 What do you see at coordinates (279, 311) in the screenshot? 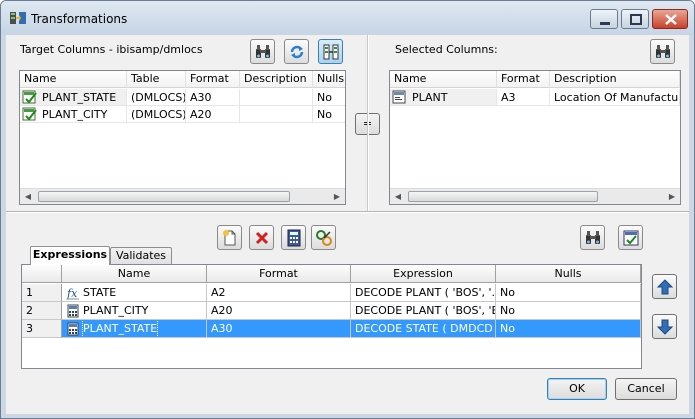
I see `expression-format: A20` at bounding box center [279, 311].